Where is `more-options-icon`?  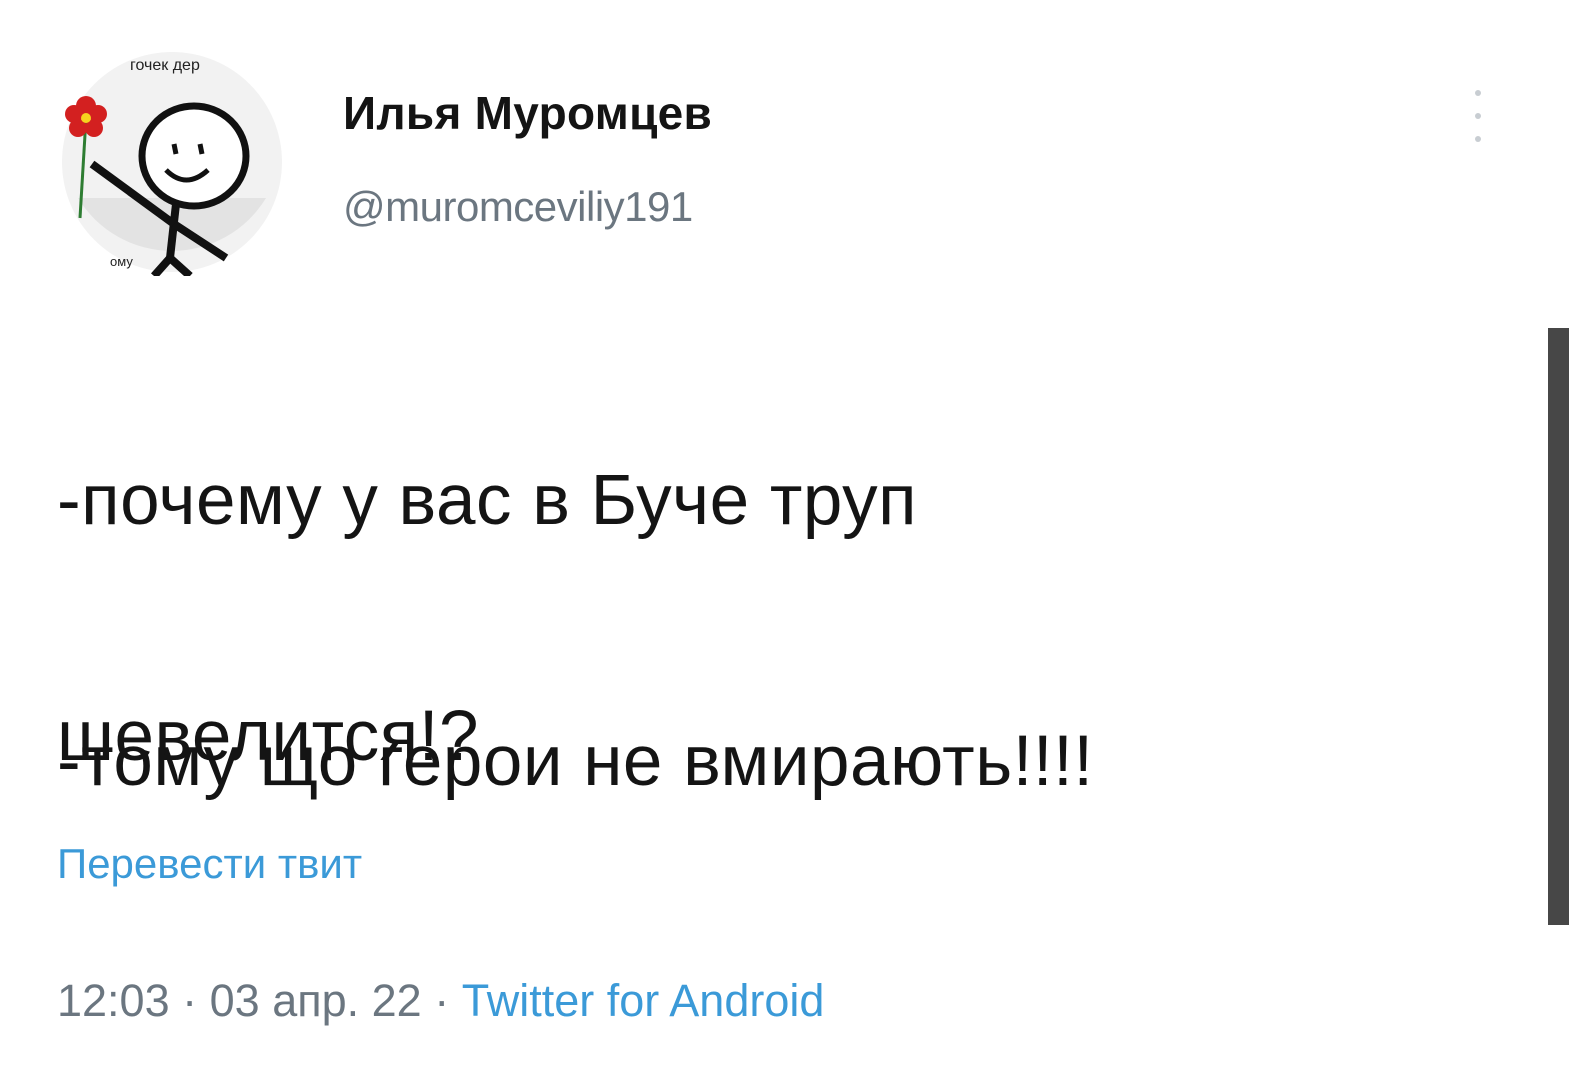
more-options-icon is located at coordinates (1478, 116).